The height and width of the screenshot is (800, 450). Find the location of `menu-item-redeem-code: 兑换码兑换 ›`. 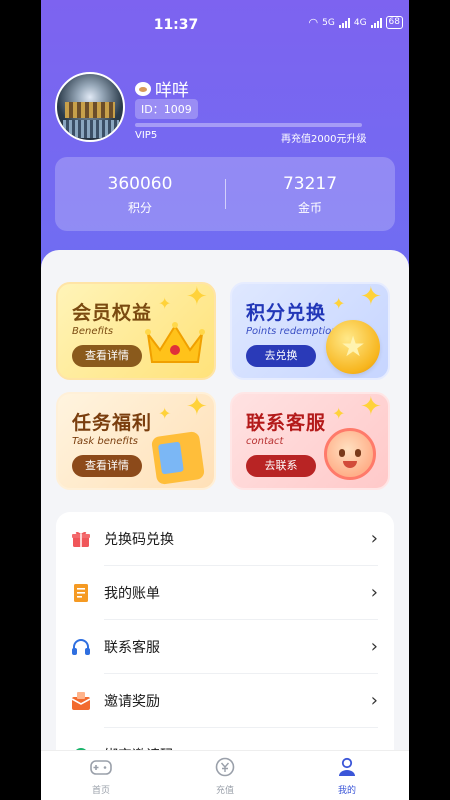

menu-item-redeem-code: 兑换码兑换 › is located at coordinates (225, 539).